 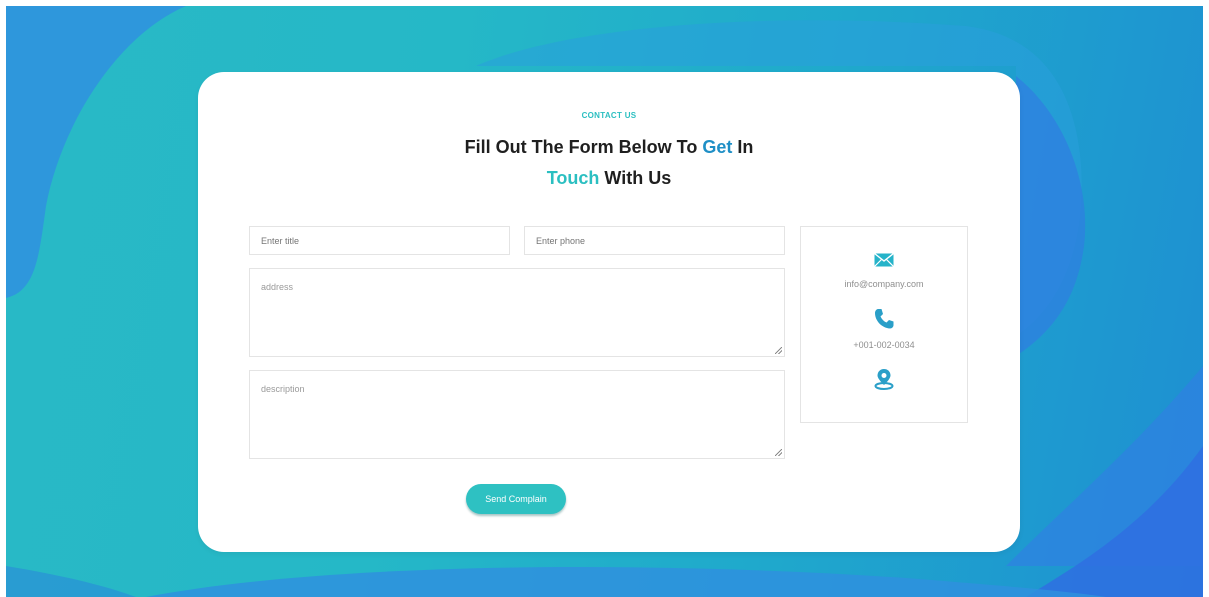 I want to click on contact-info-box: info@company.com +001-002-0034, so click(x=884, y=324).